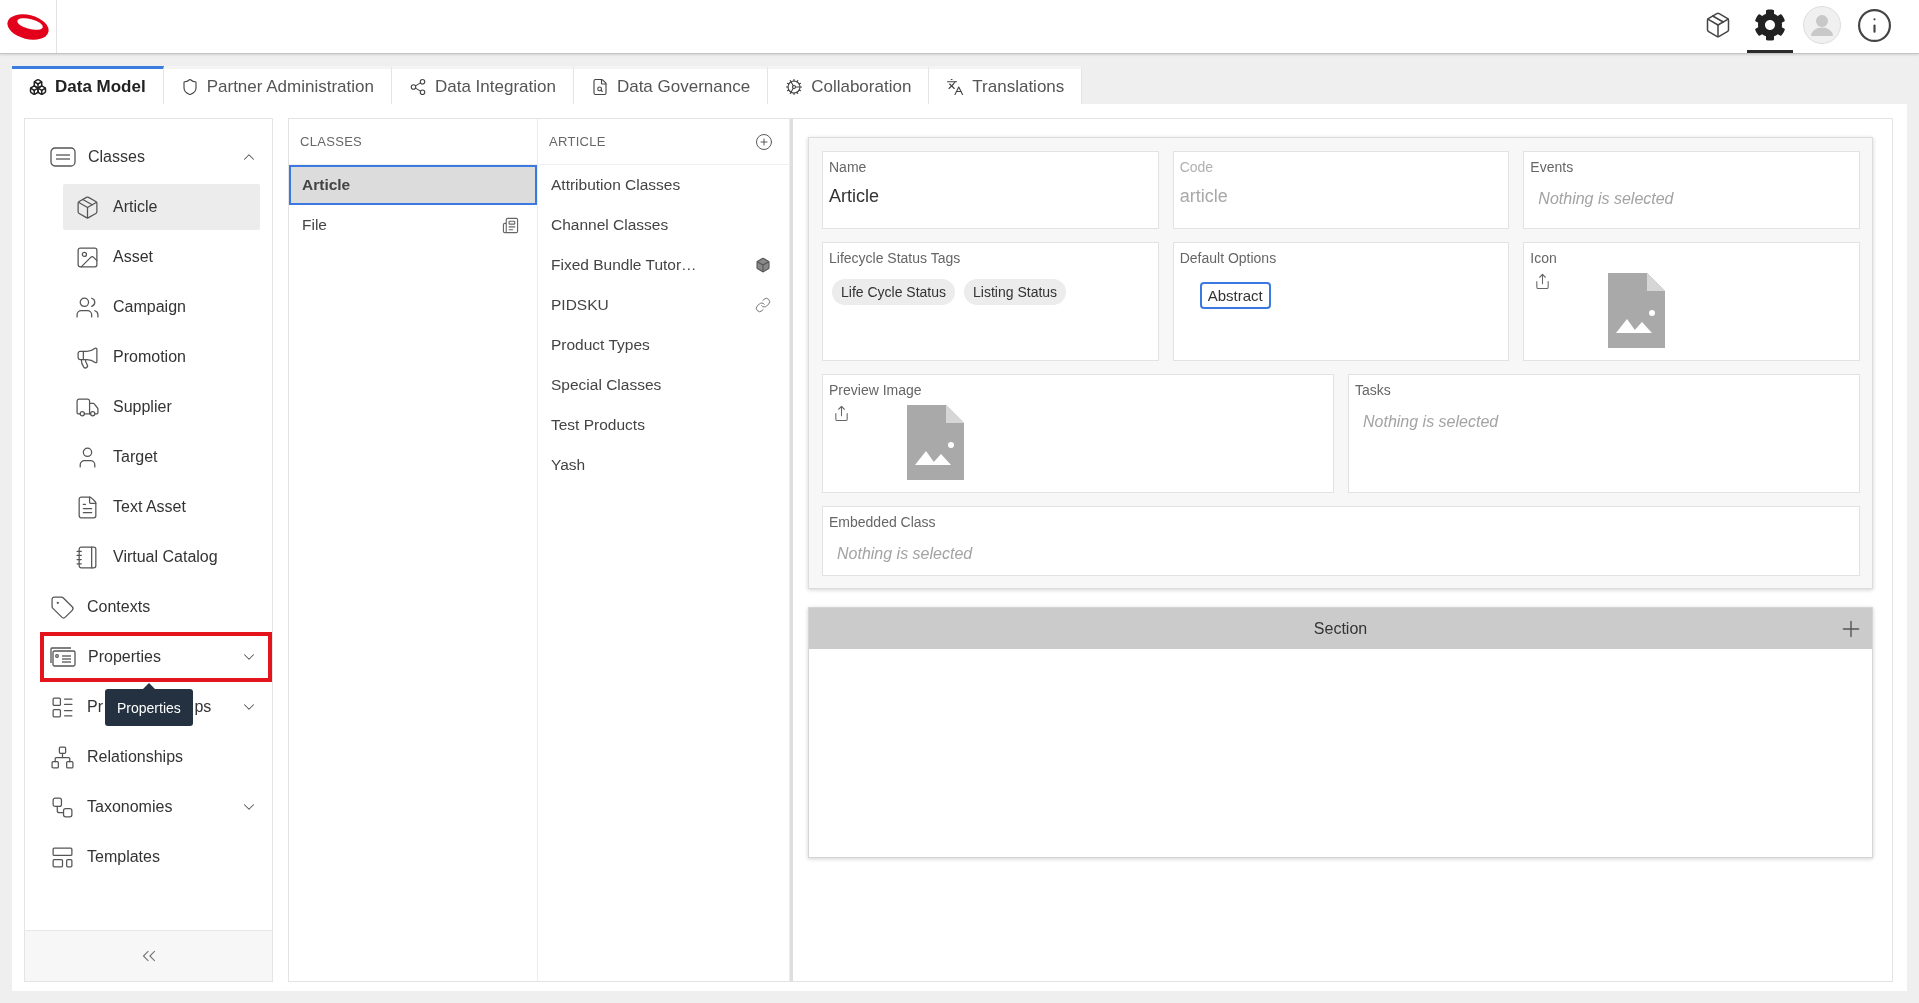 This screenshot has width=1919, height=1003. Describe the element at coordinates (63, 657) in the screenshot. I see `cards-icon` at that location.